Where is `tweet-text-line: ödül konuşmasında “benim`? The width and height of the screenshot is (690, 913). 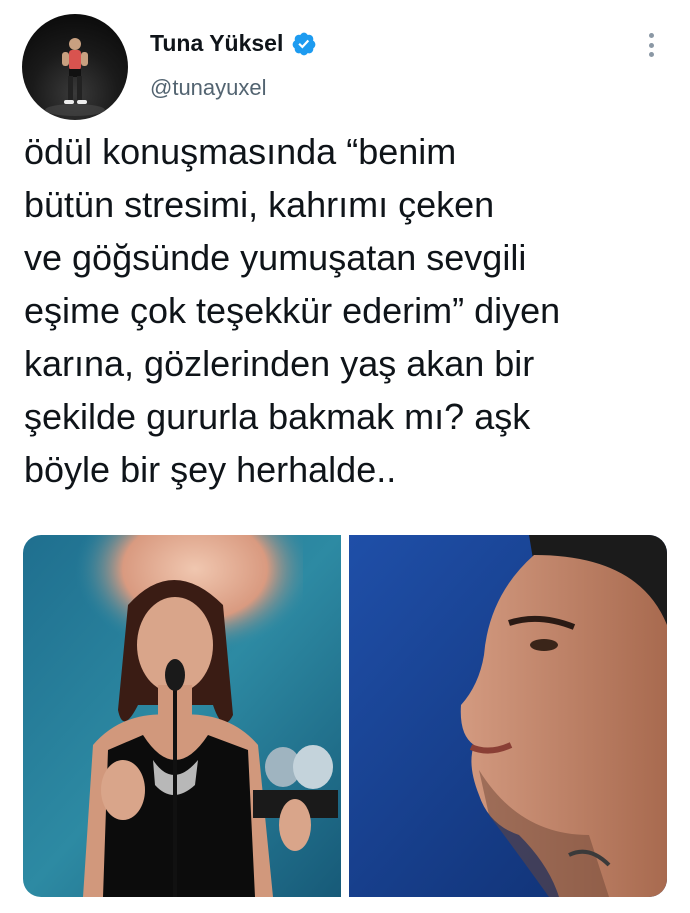
tweet-text-line: ödül konuşmasında “benim is located at coordinates (240, 151).